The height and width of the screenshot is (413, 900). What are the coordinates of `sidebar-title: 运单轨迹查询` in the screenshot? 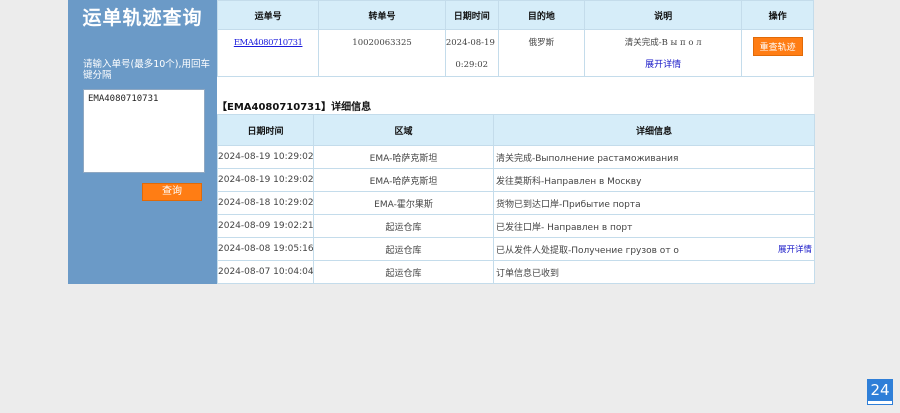 It's located at (142, 18).